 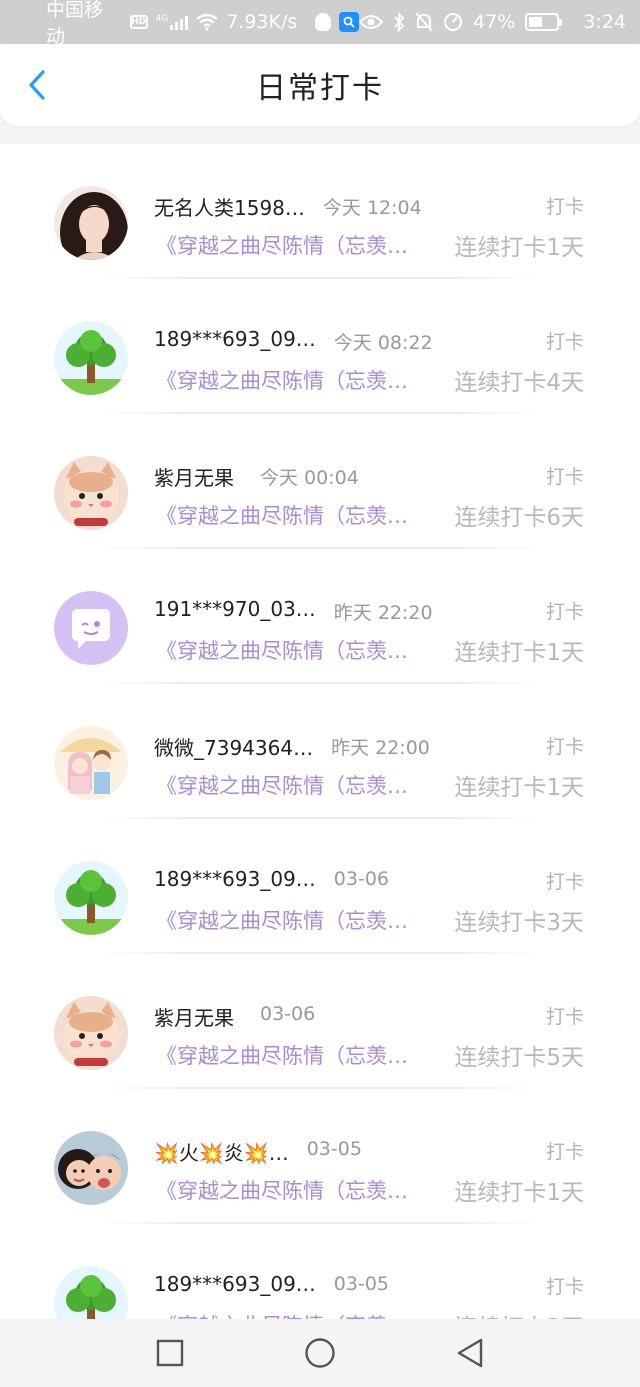 What do you see at coordinates (91, 763) in the screenshot?
I see `anime-couple-avatar` at bounding box center [91, 763].